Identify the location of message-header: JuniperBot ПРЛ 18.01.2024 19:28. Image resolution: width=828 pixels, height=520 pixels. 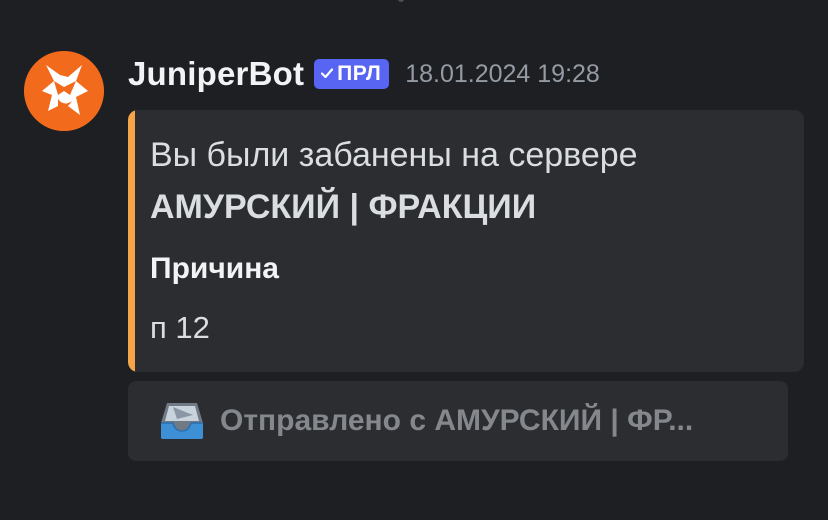
(364, 74).